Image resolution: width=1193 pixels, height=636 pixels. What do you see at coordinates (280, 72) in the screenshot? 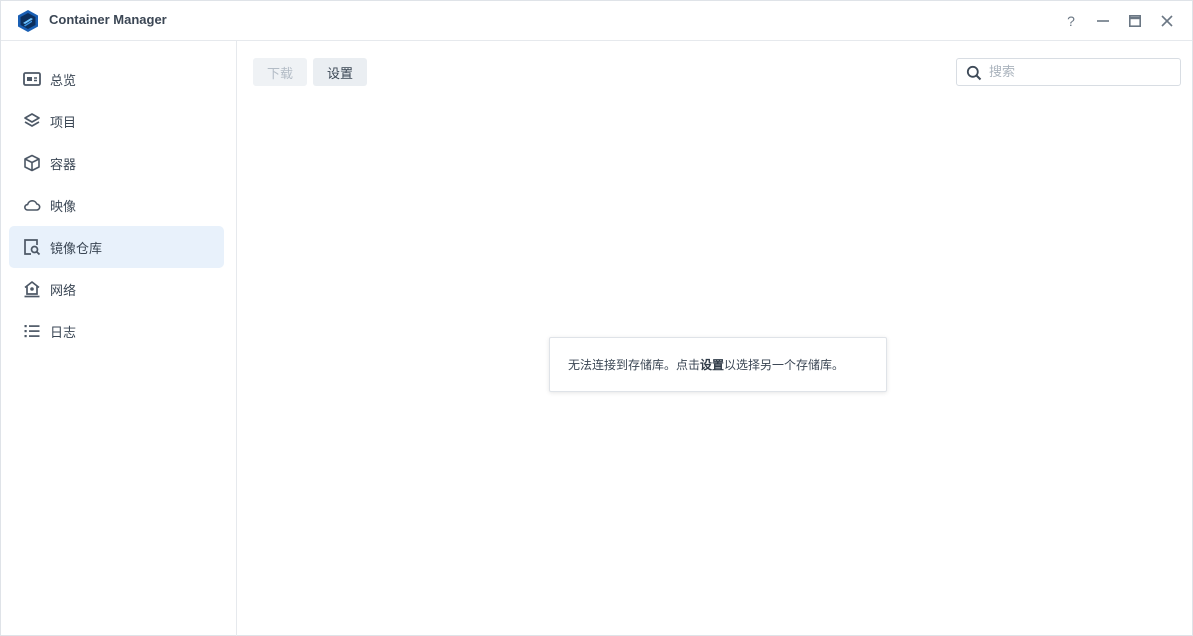
I see `download-button: 下载` at bounding box center [280, 72].